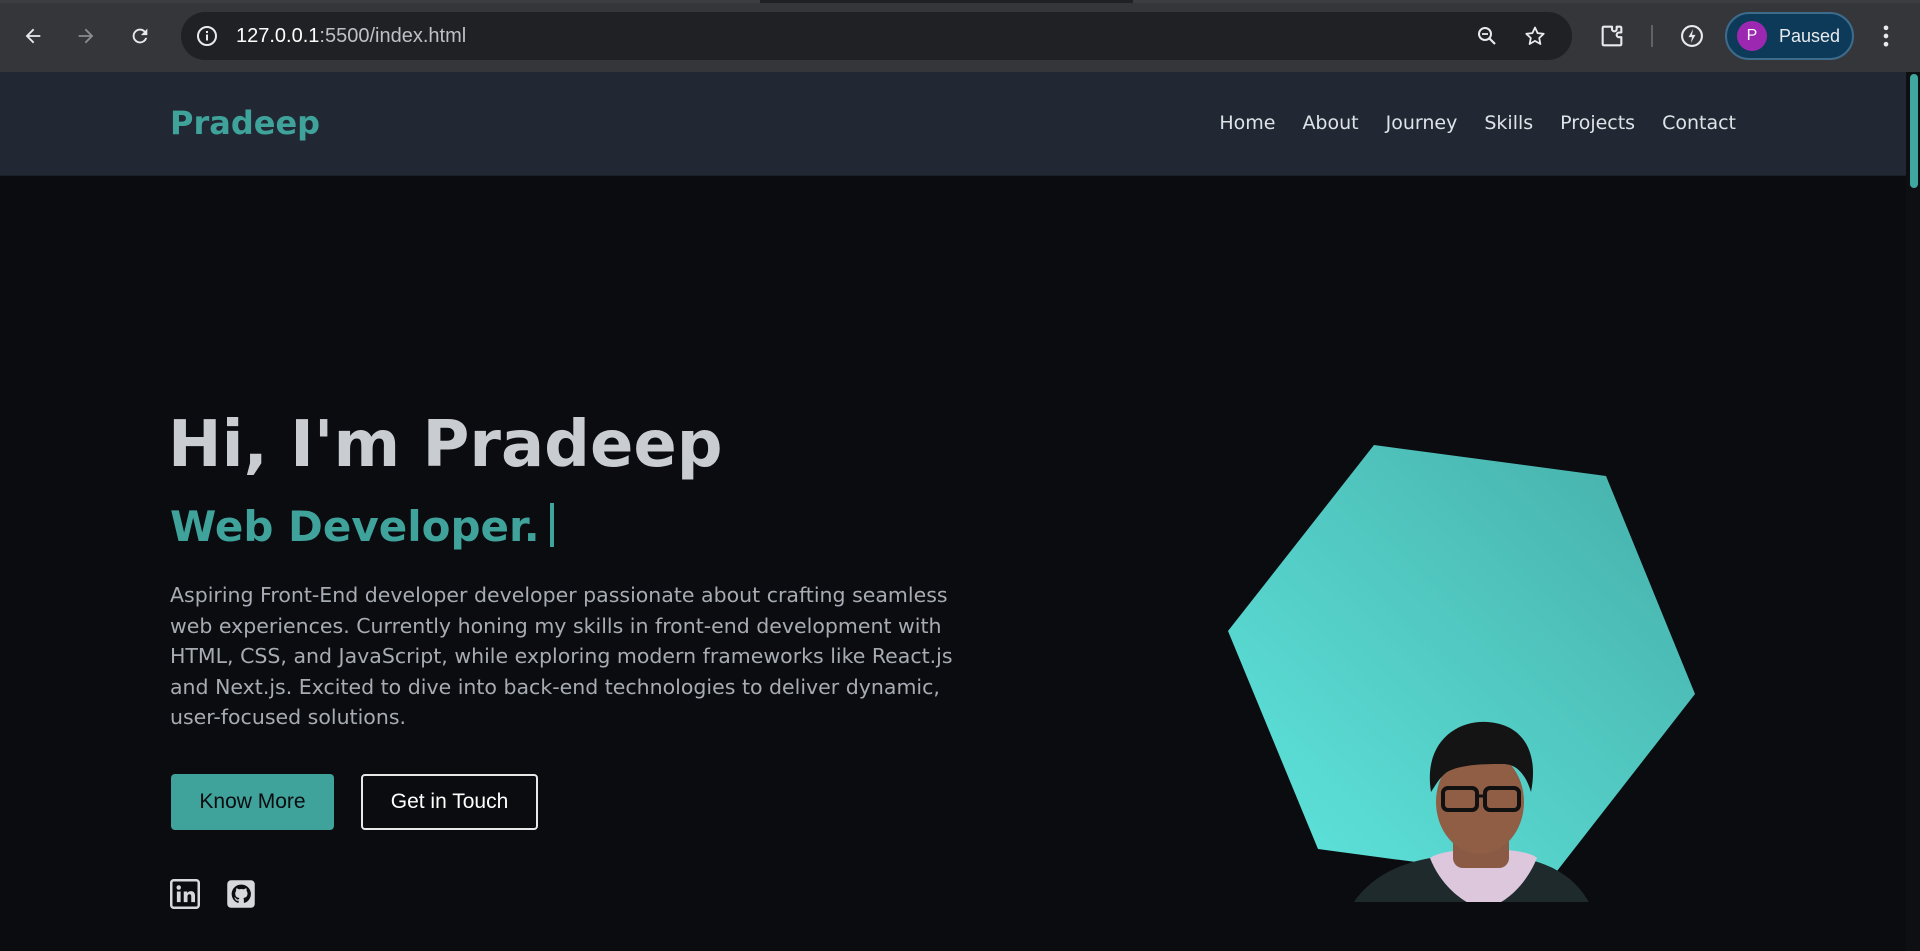 The height and width of the screenshot is (951, 1920). I want to click on hero-title: Hi, I'm Pradeep, so click(445, 445).